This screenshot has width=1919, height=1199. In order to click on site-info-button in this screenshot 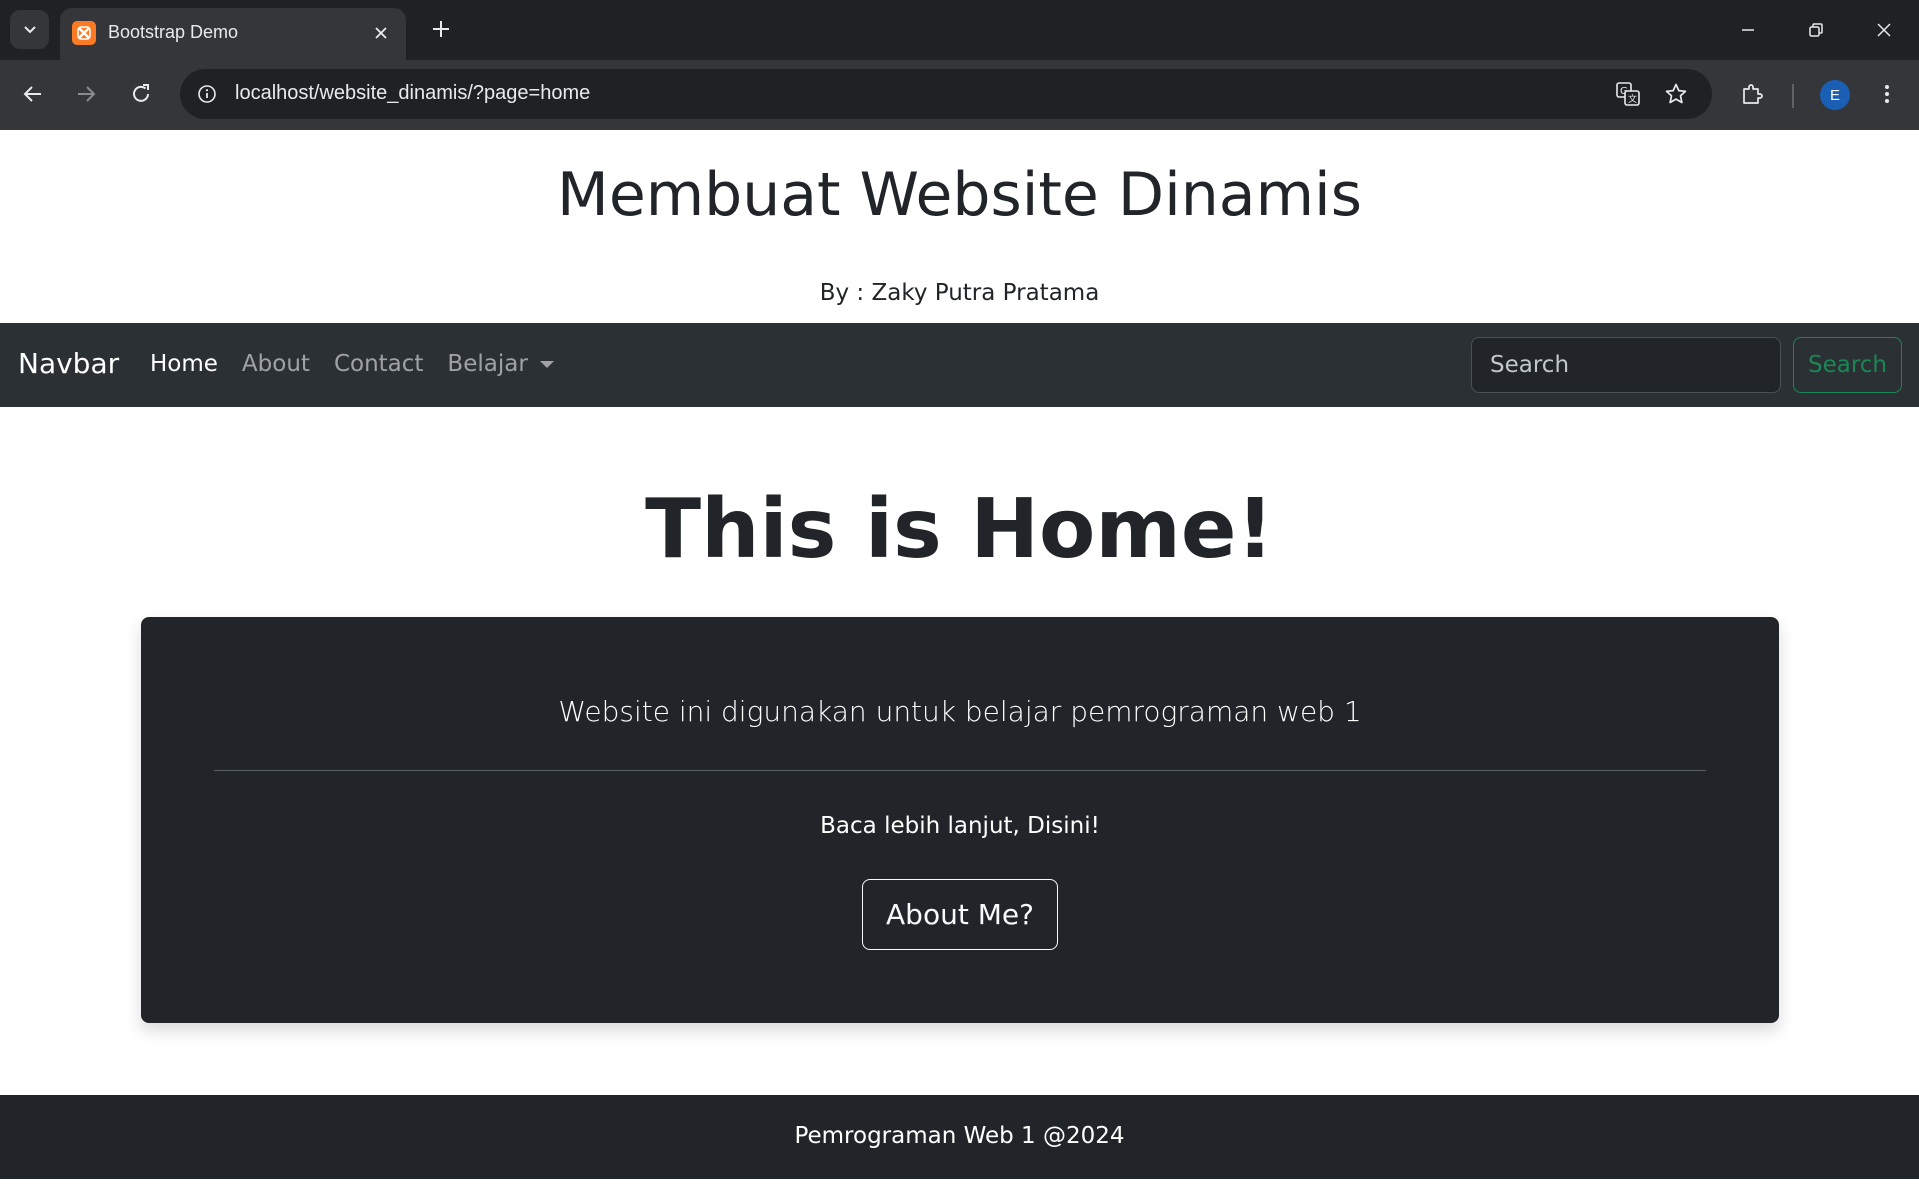, I will do `click(207, 94)`.